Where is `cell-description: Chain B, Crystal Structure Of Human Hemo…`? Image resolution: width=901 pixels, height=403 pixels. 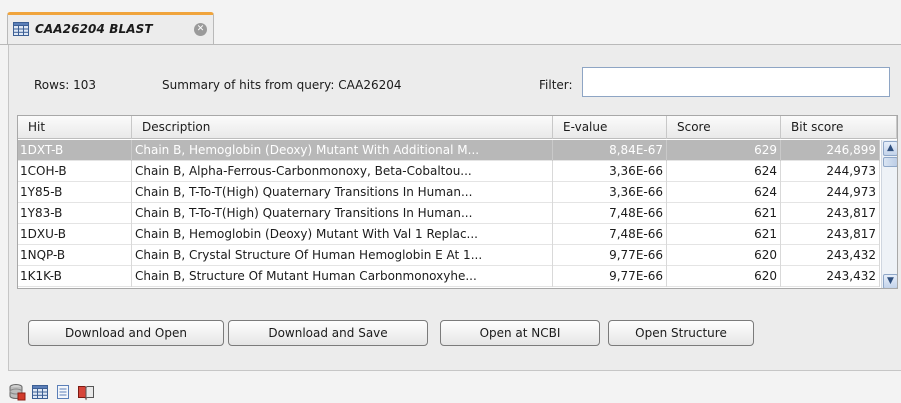 cell-description: Chain B, Crystal Structure Of Human Hemo… is located at coordinates (342, 255).